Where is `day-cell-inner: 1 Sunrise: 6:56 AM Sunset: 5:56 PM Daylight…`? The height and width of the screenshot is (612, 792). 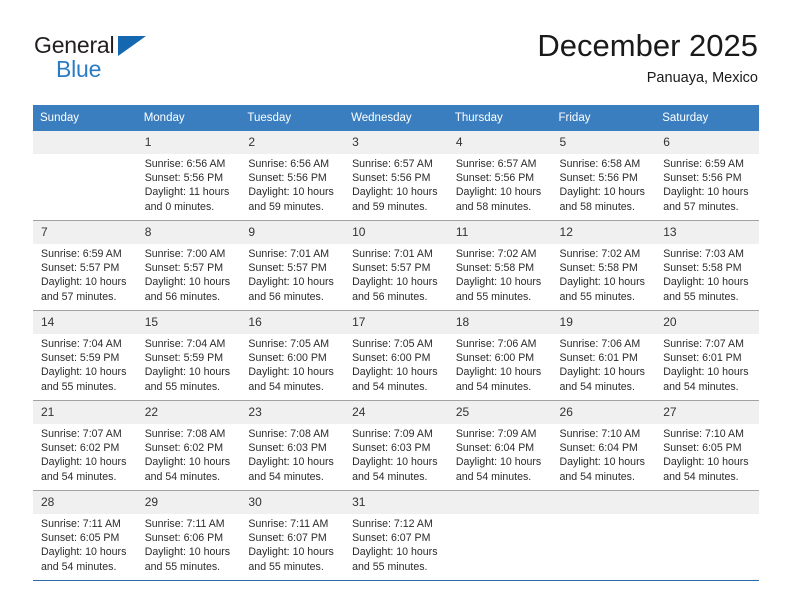
day-cell-inner: 1 Sunrise: 6:56 AM Sunset: 5:56 PM Daylight… is located at coordinates (188, 175).